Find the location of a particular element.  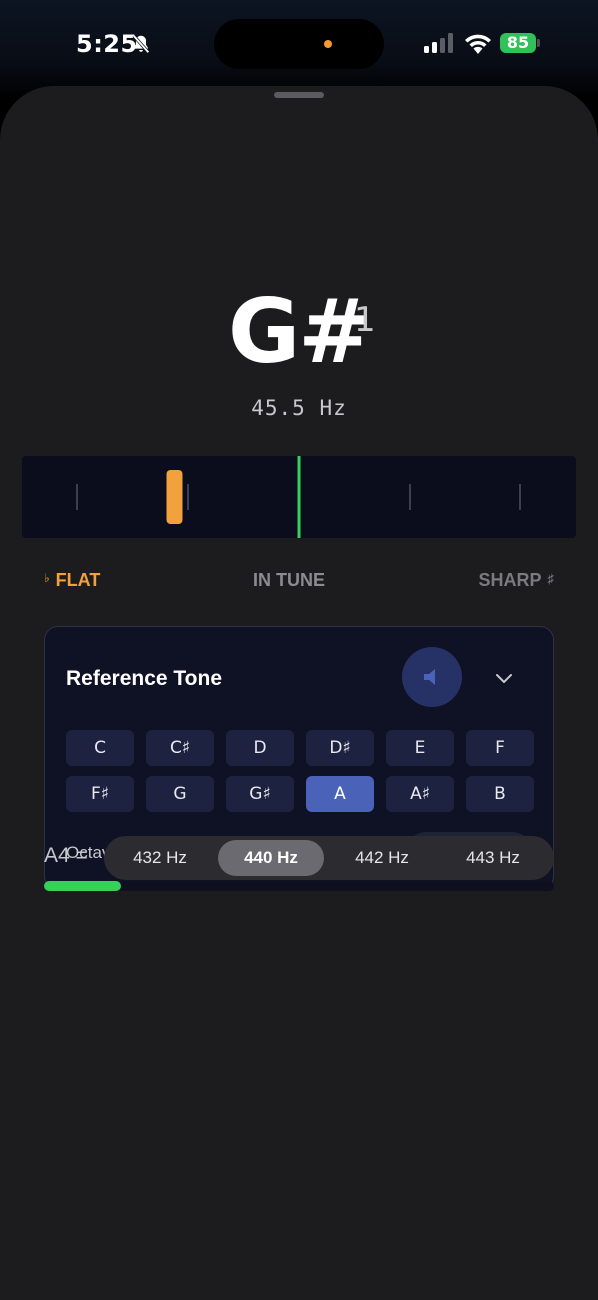

note-button: D is located at coordinates (260, 748).